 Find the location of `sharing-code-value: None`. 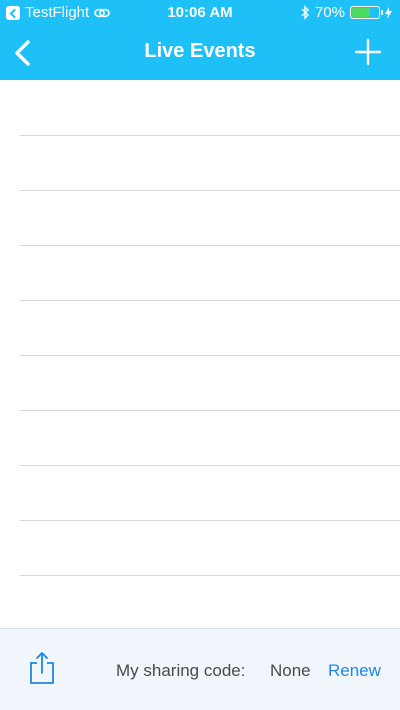

sharing-code-value: None is located at coordinates (290, 670).